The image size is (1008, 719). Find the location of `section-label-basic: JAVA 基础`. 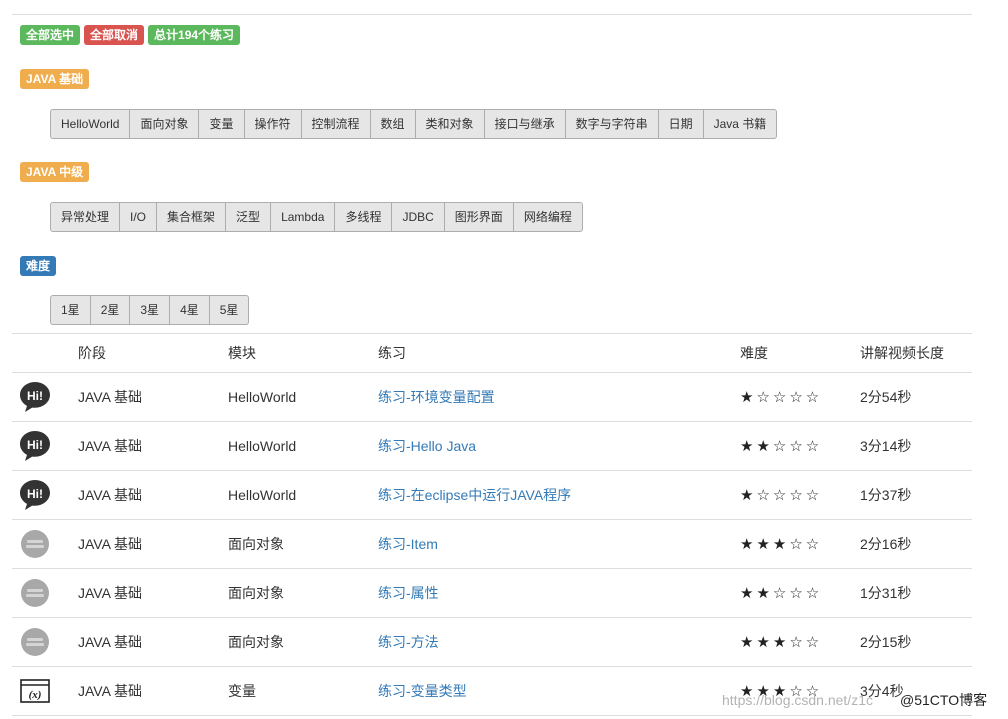

section-label-basic: JAVA 基础 is located at coordinates (55, 79).